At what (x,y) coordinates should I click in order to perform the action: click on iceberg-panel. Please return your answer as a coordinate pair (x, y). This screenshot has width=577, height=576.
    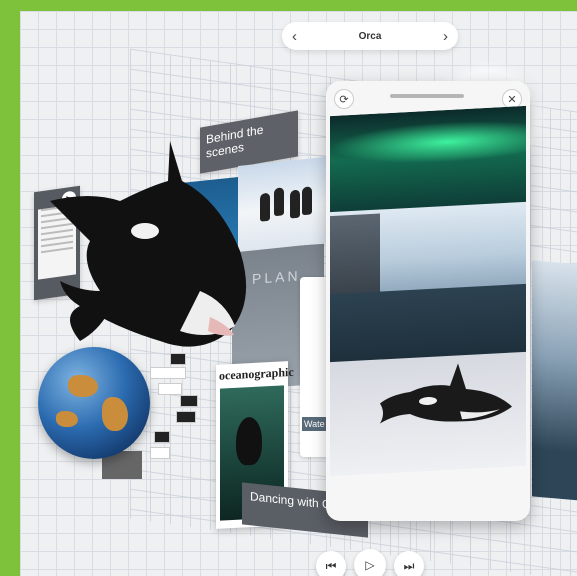
    Looking at the image, I should click on (554, 381).